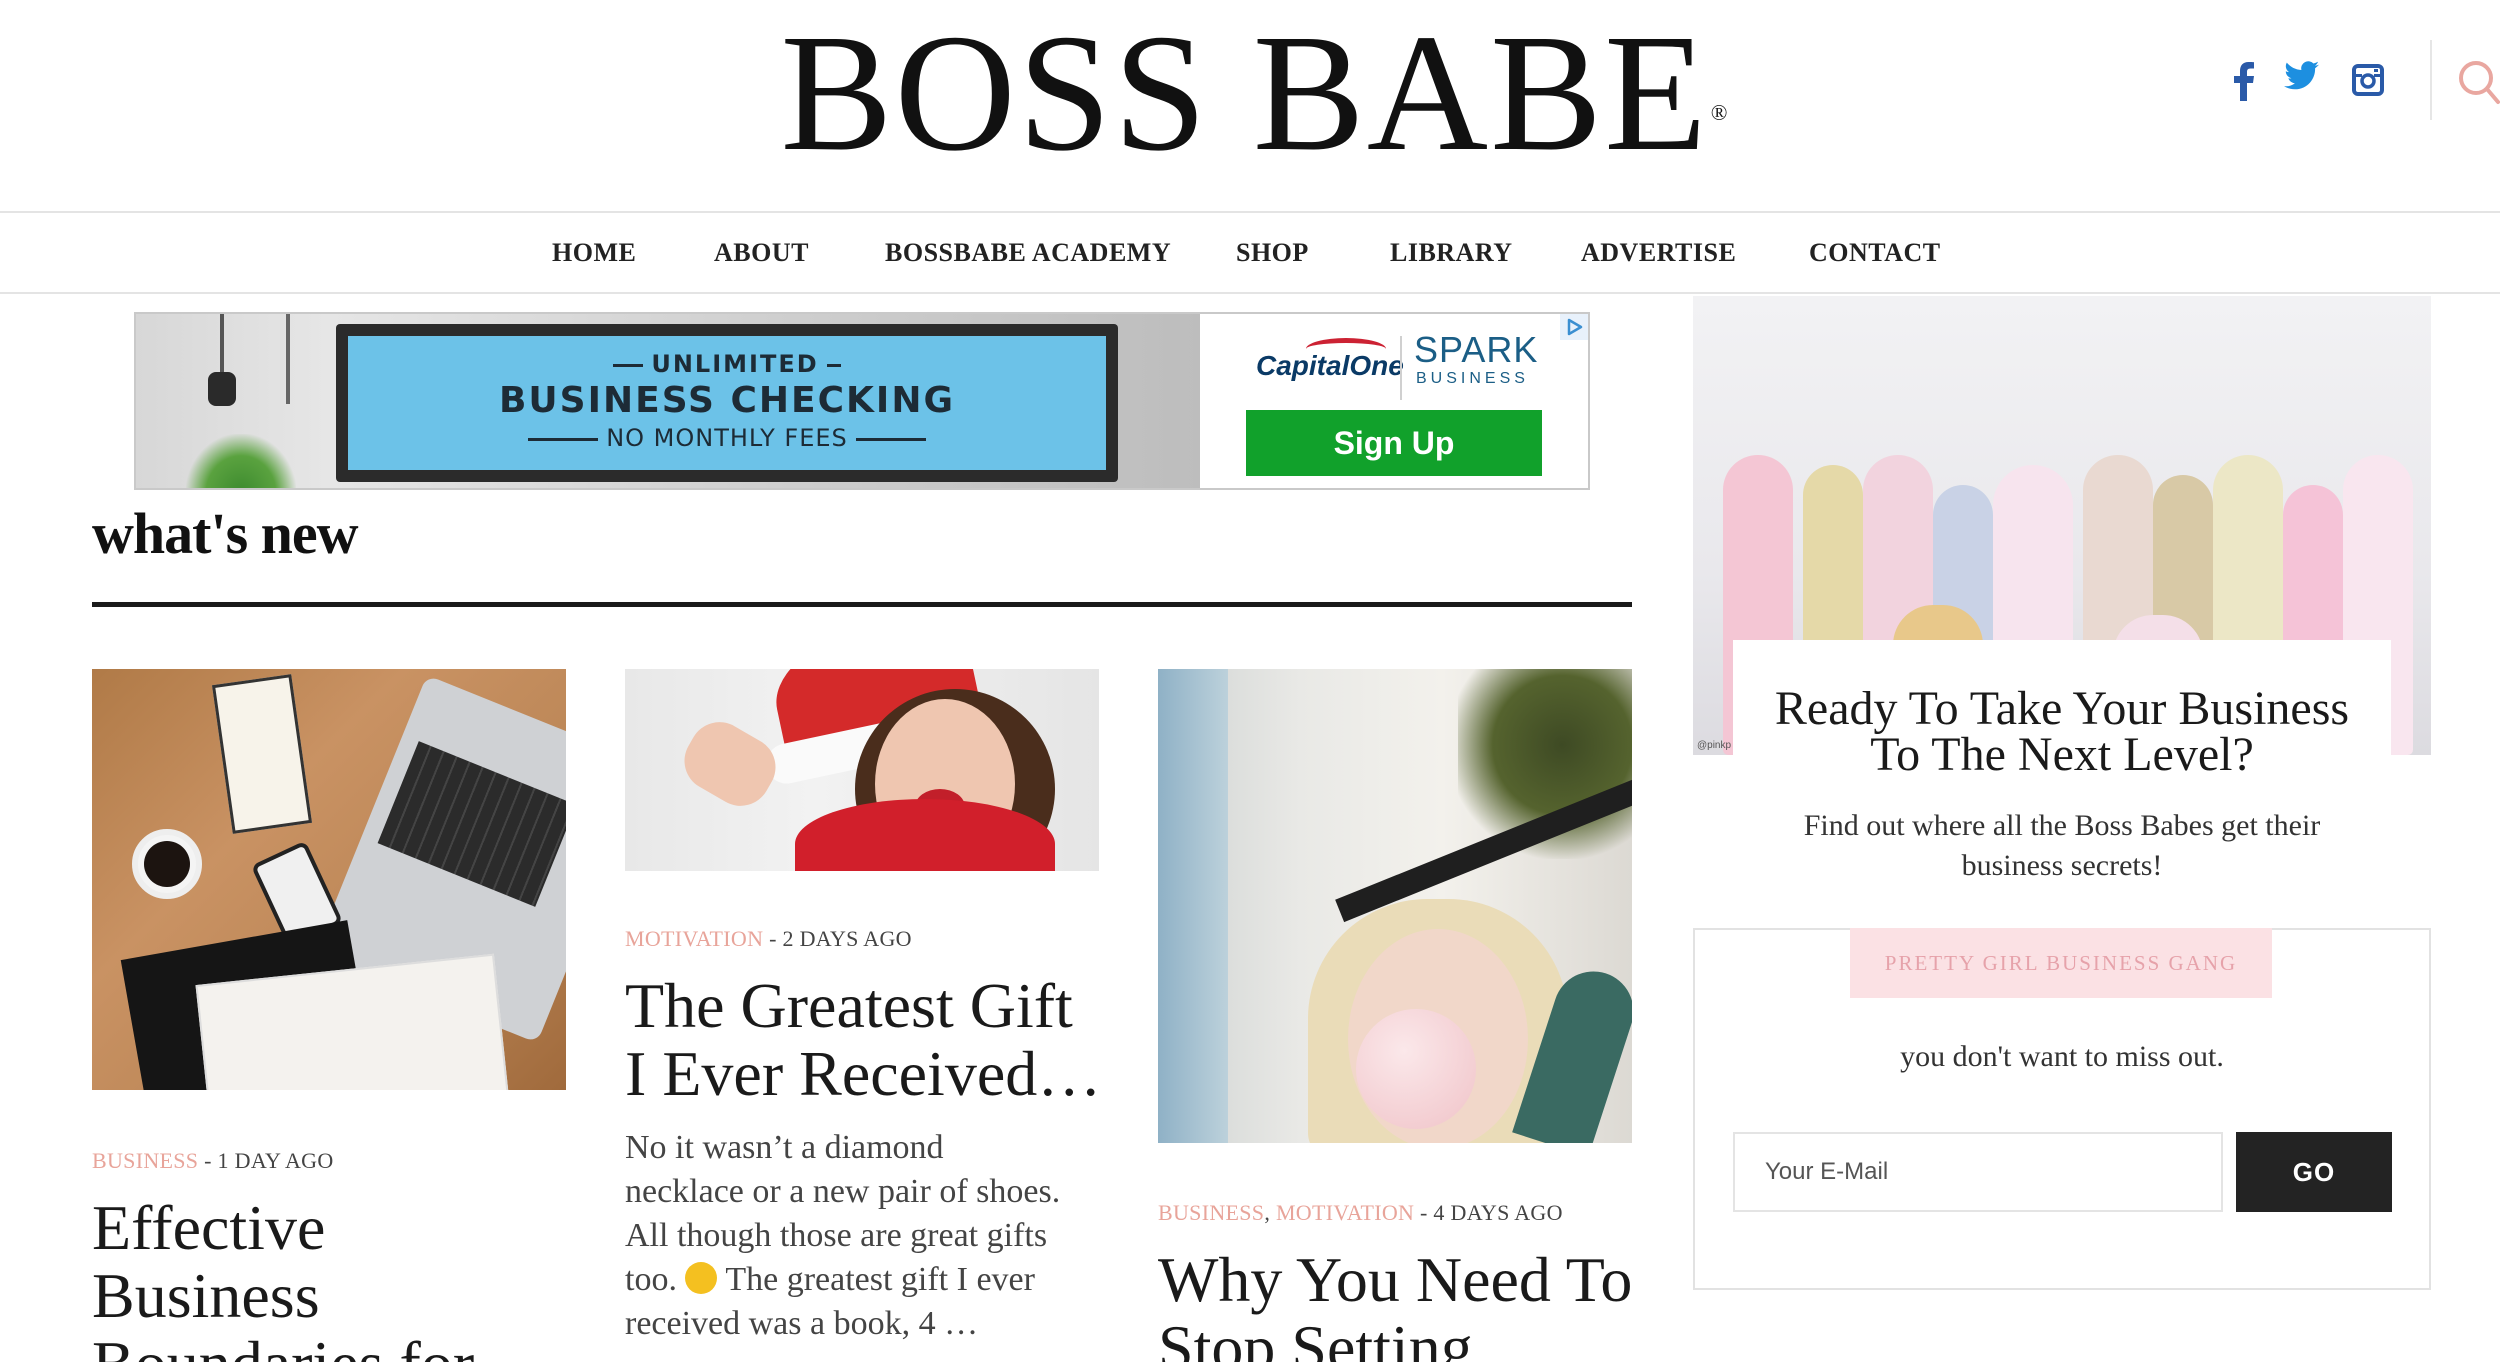 Image resolution: width=2500 pixels, height=1362 pixels. Describe the element at coordinates (849, 1005) in the screenshot. I see `post-title-line: The Greatest Gift` at that location.